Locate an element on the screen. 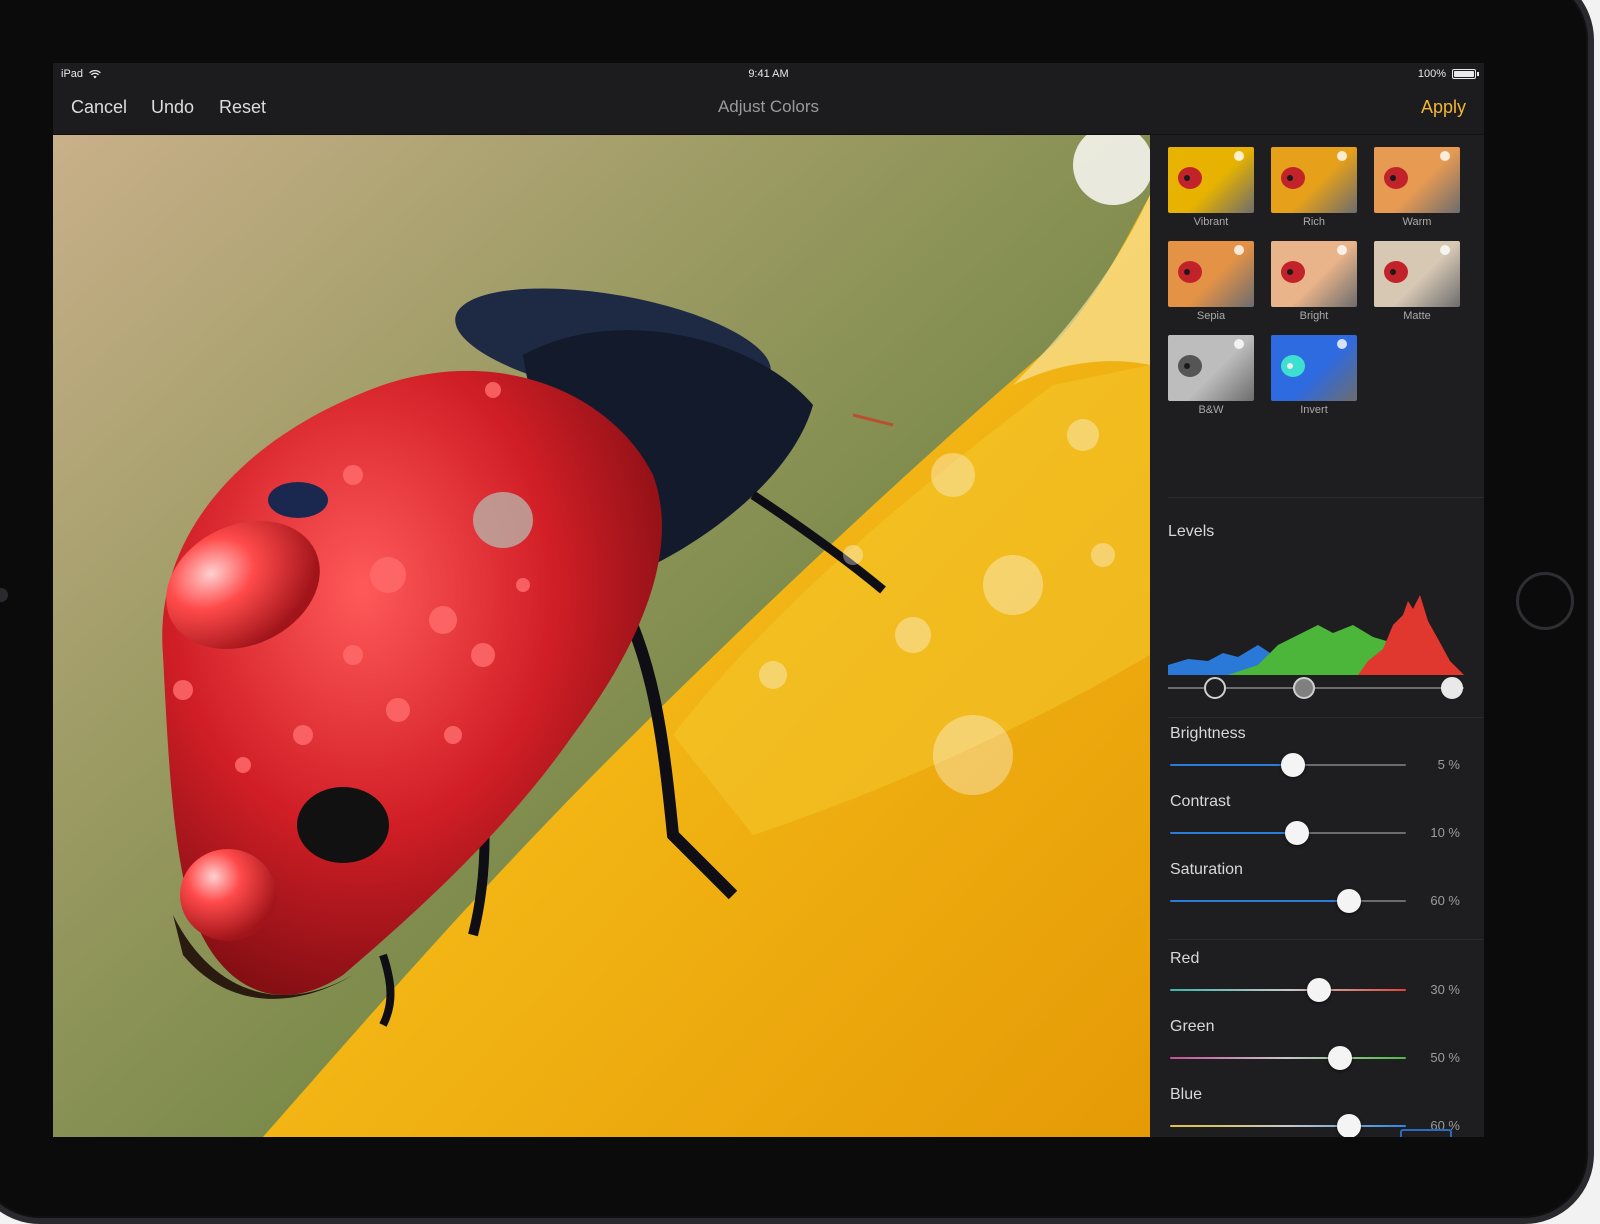 This screenshot has width=1600, height=1224. slider-value: 60 % is located at coordinates (1445, 900).